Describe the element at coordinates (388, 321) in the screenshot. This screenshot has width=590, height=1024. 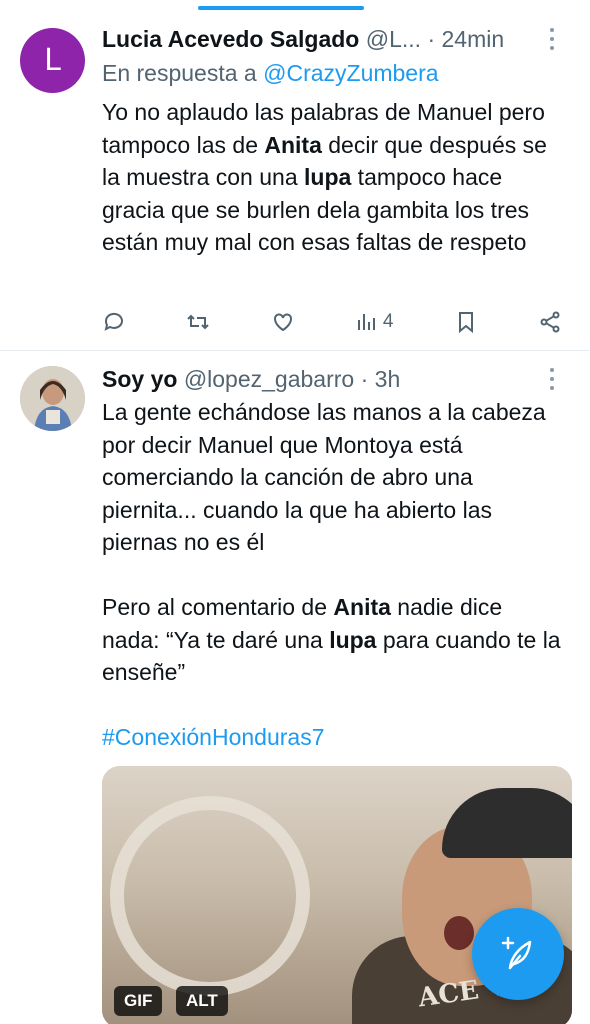
I see `views-count: 4` at that location.